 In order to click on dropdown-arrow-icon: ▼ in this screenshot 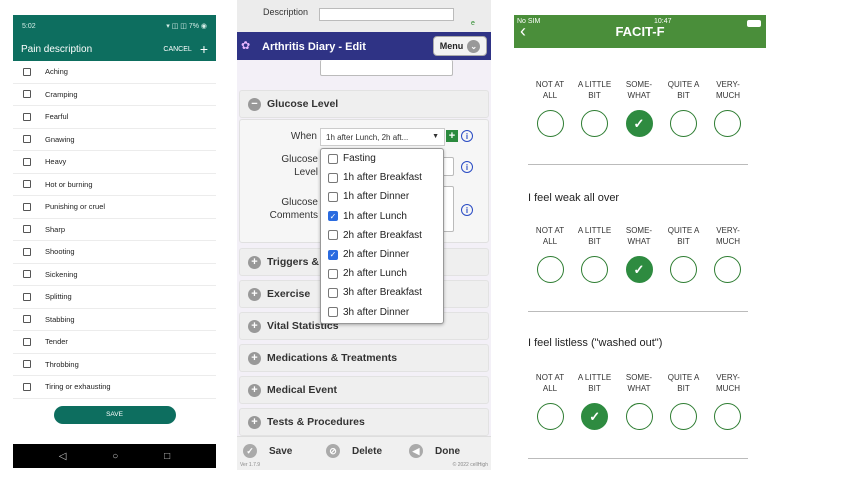, I will do `click(435, 136)`.